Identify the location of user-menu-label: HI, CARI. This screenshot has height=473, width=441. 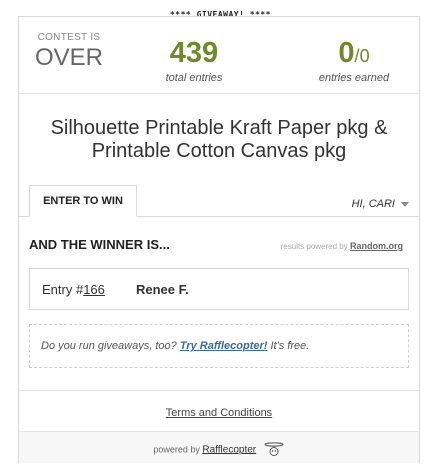
(373, 204).